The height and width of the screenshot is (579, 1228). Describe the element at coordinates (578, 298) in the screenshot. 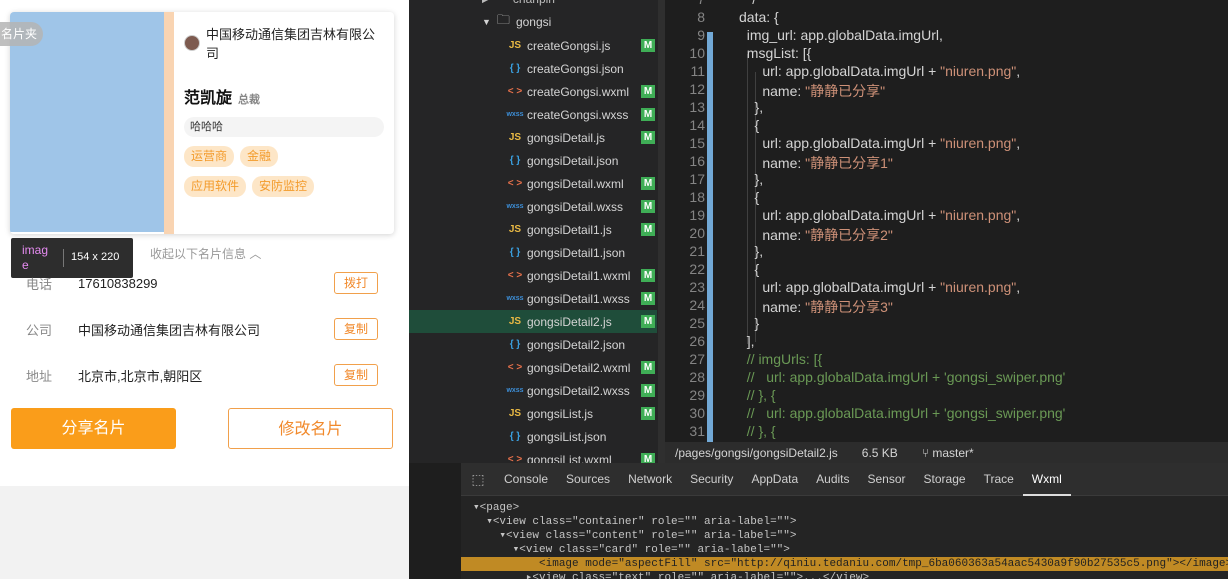

I see `file-name: gongsiDetail1.wxss` at that location.